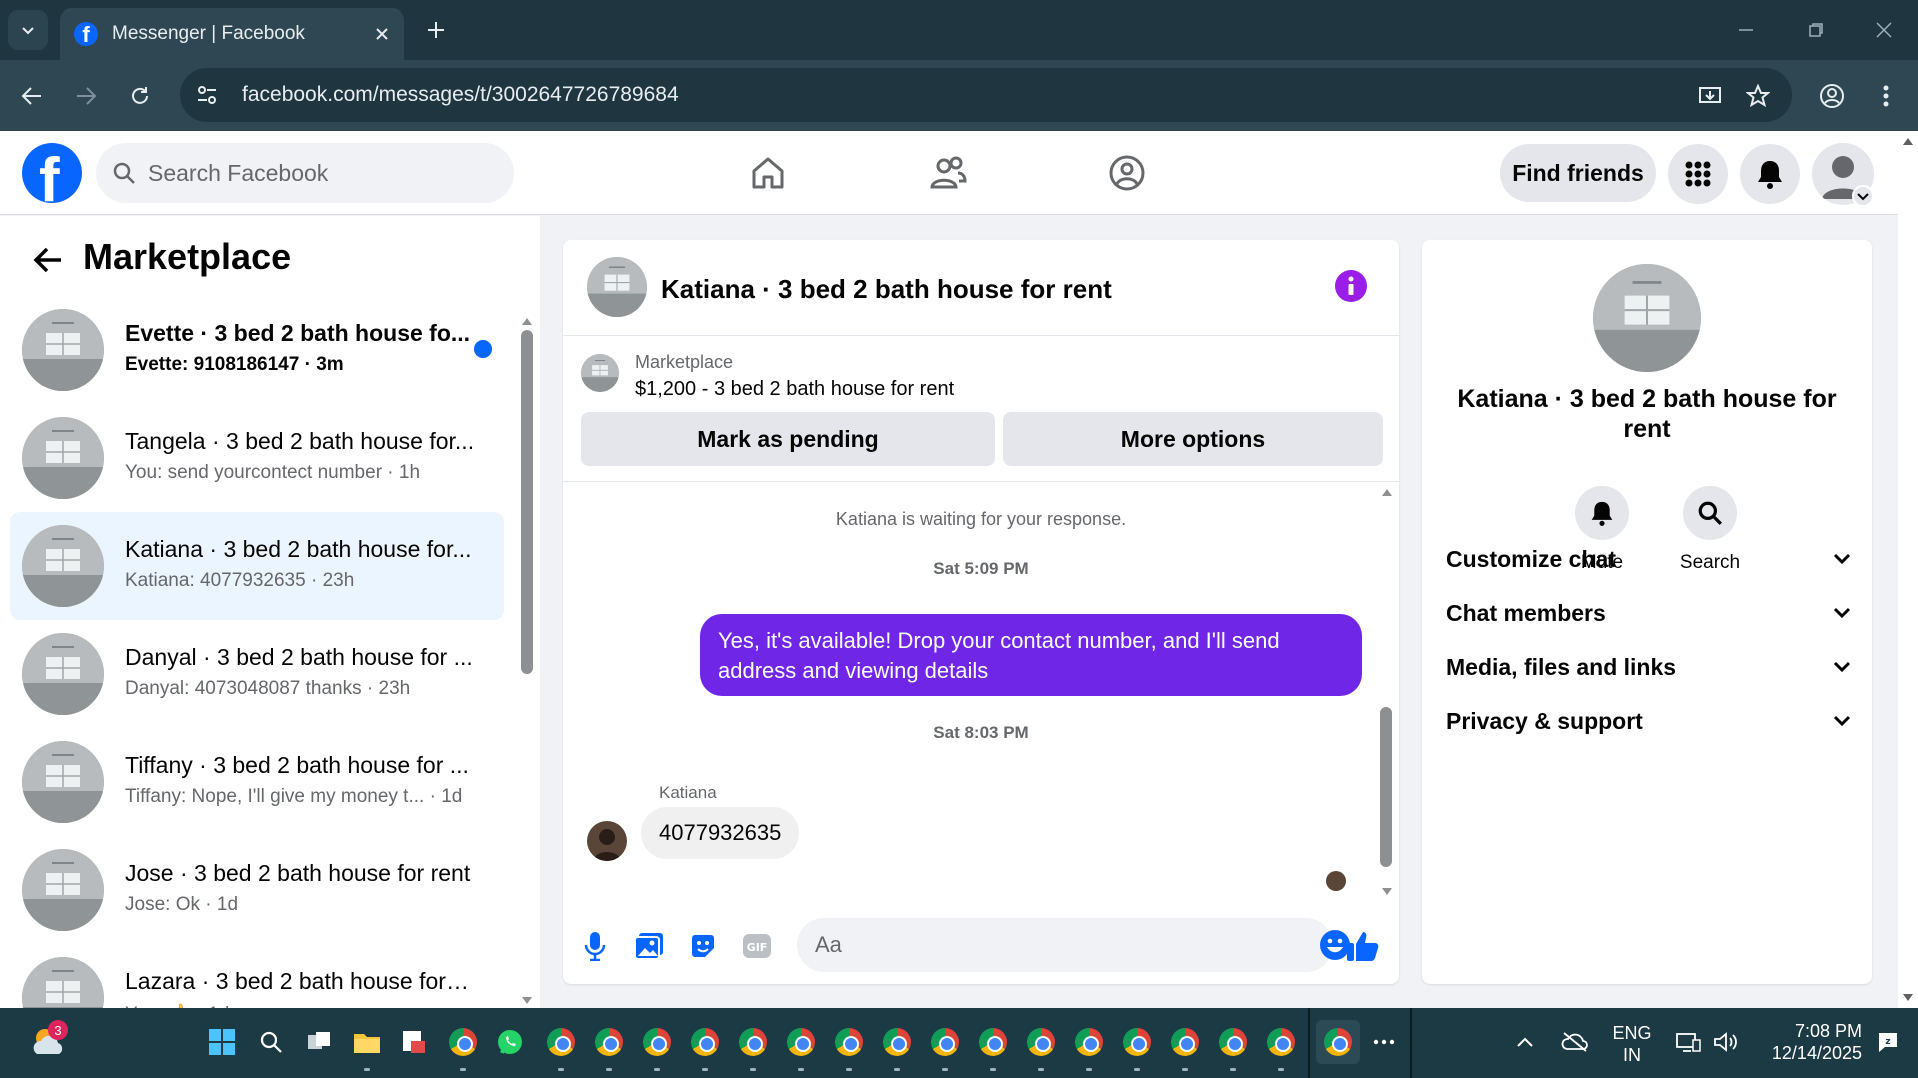 The image size is (1918, 1078). Describe the element at coordinates (1886, 96) in the screenshot. I see `browser-menu-button` at that location.